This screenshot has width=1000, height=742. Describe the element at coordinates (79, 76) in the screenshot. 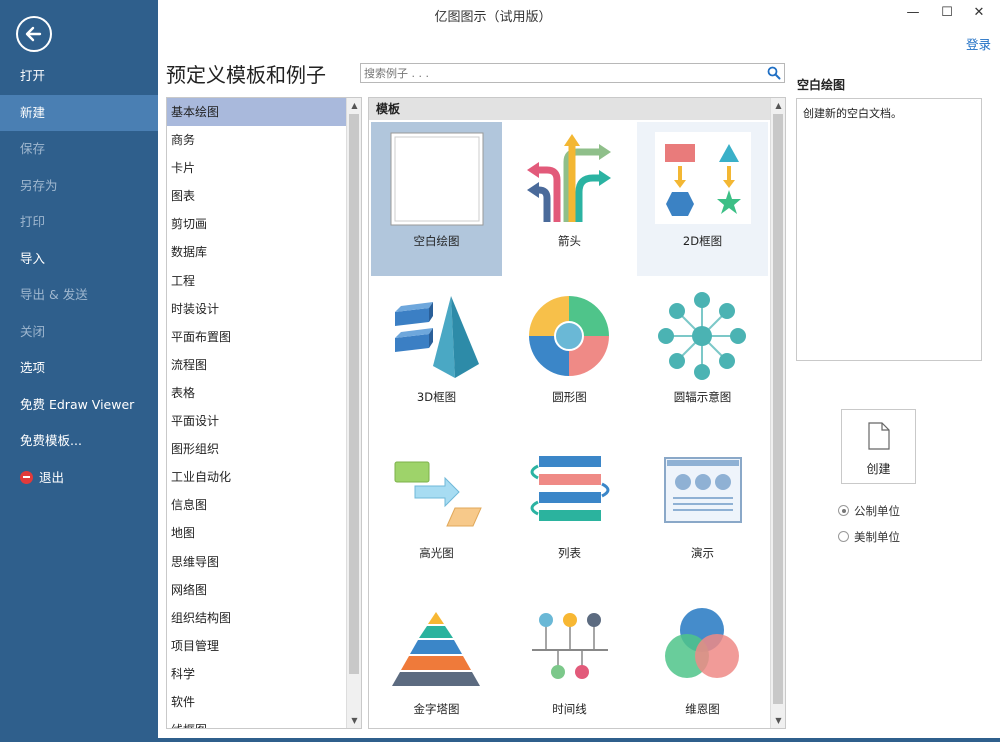

I see `menu-open: 打开` at that location.